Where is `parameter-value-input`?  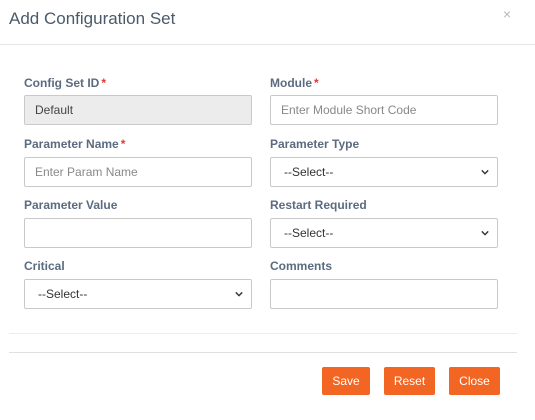 parameter-value-input is located at coordinates (138, 233).